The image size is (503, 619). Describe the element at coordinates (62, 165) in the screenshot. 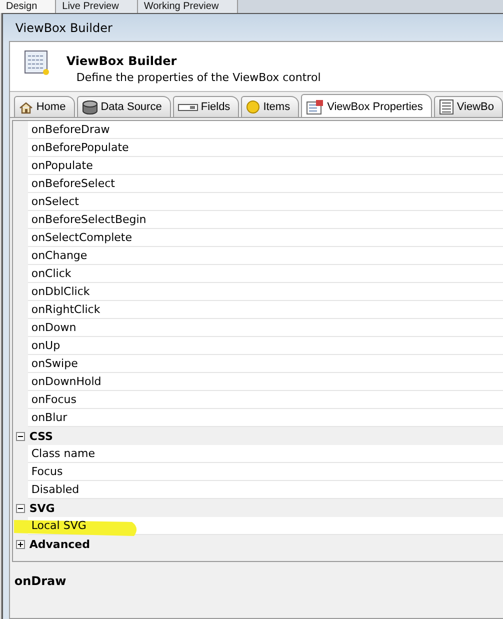

I see `property-name: onPopulate` at that location.